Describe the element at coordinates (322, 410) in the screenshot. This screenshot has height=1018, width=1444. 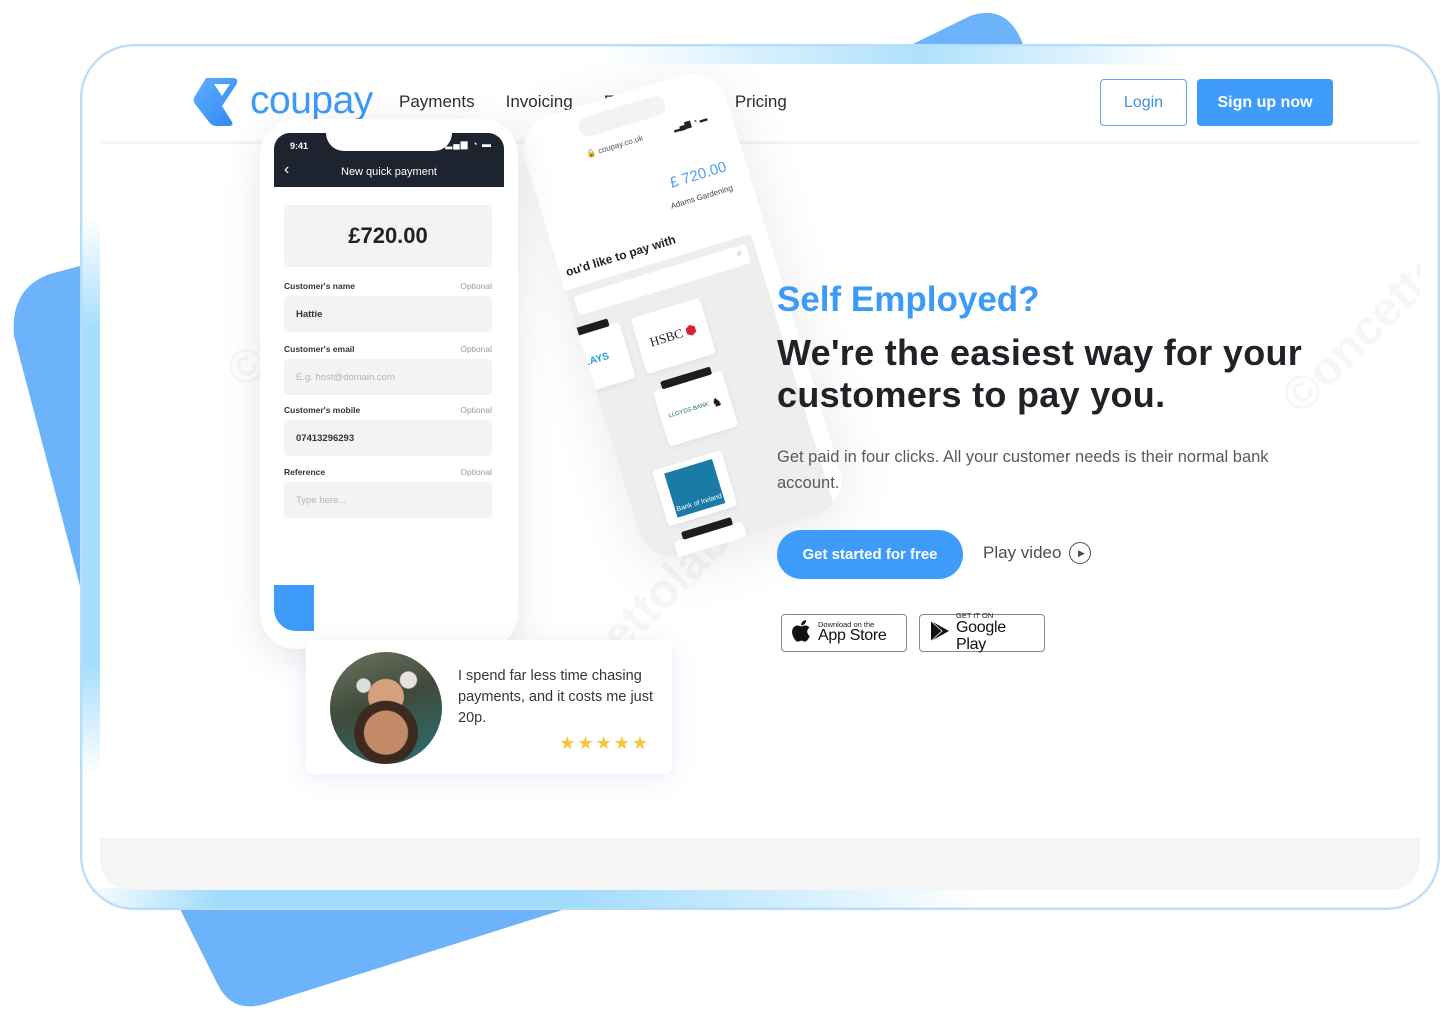
I see `field-label: Customer's mobile` at that location.